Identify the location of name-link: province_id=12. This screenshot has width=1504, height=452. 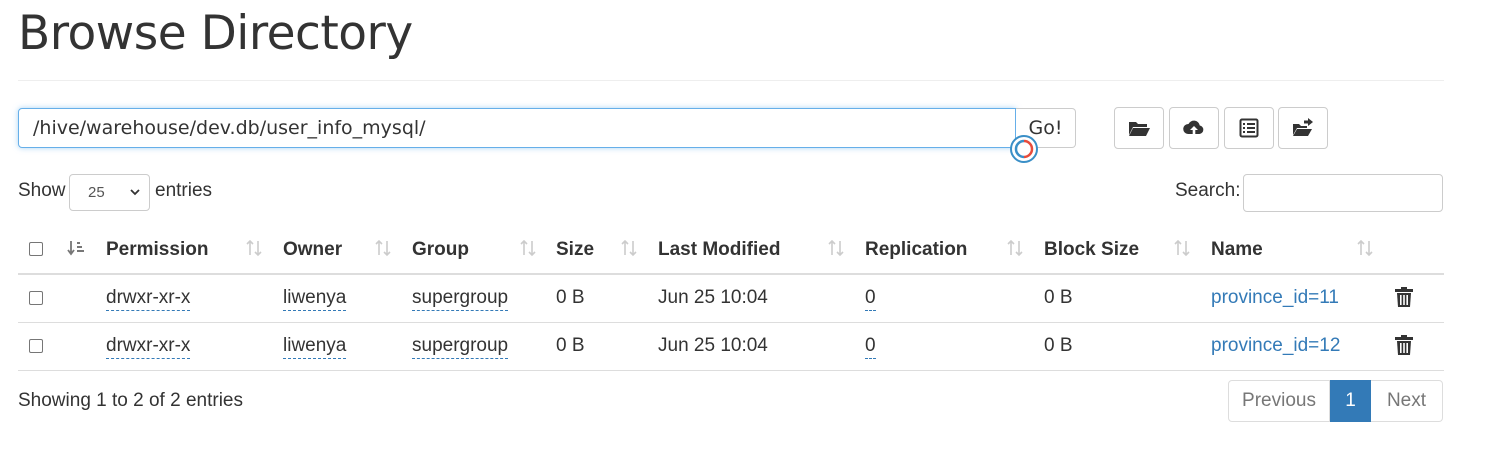
(1275, 346).